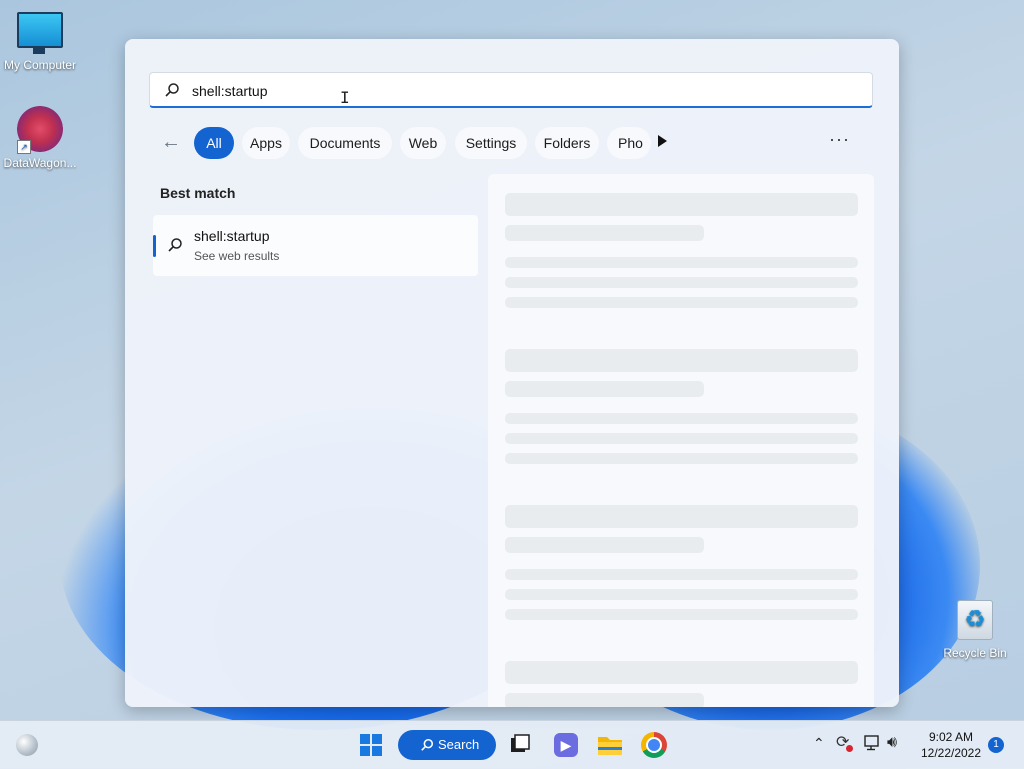 Image resolution: width=1024 pixels, height=769 pixels. I want to click on search-input, so click(512, 91).